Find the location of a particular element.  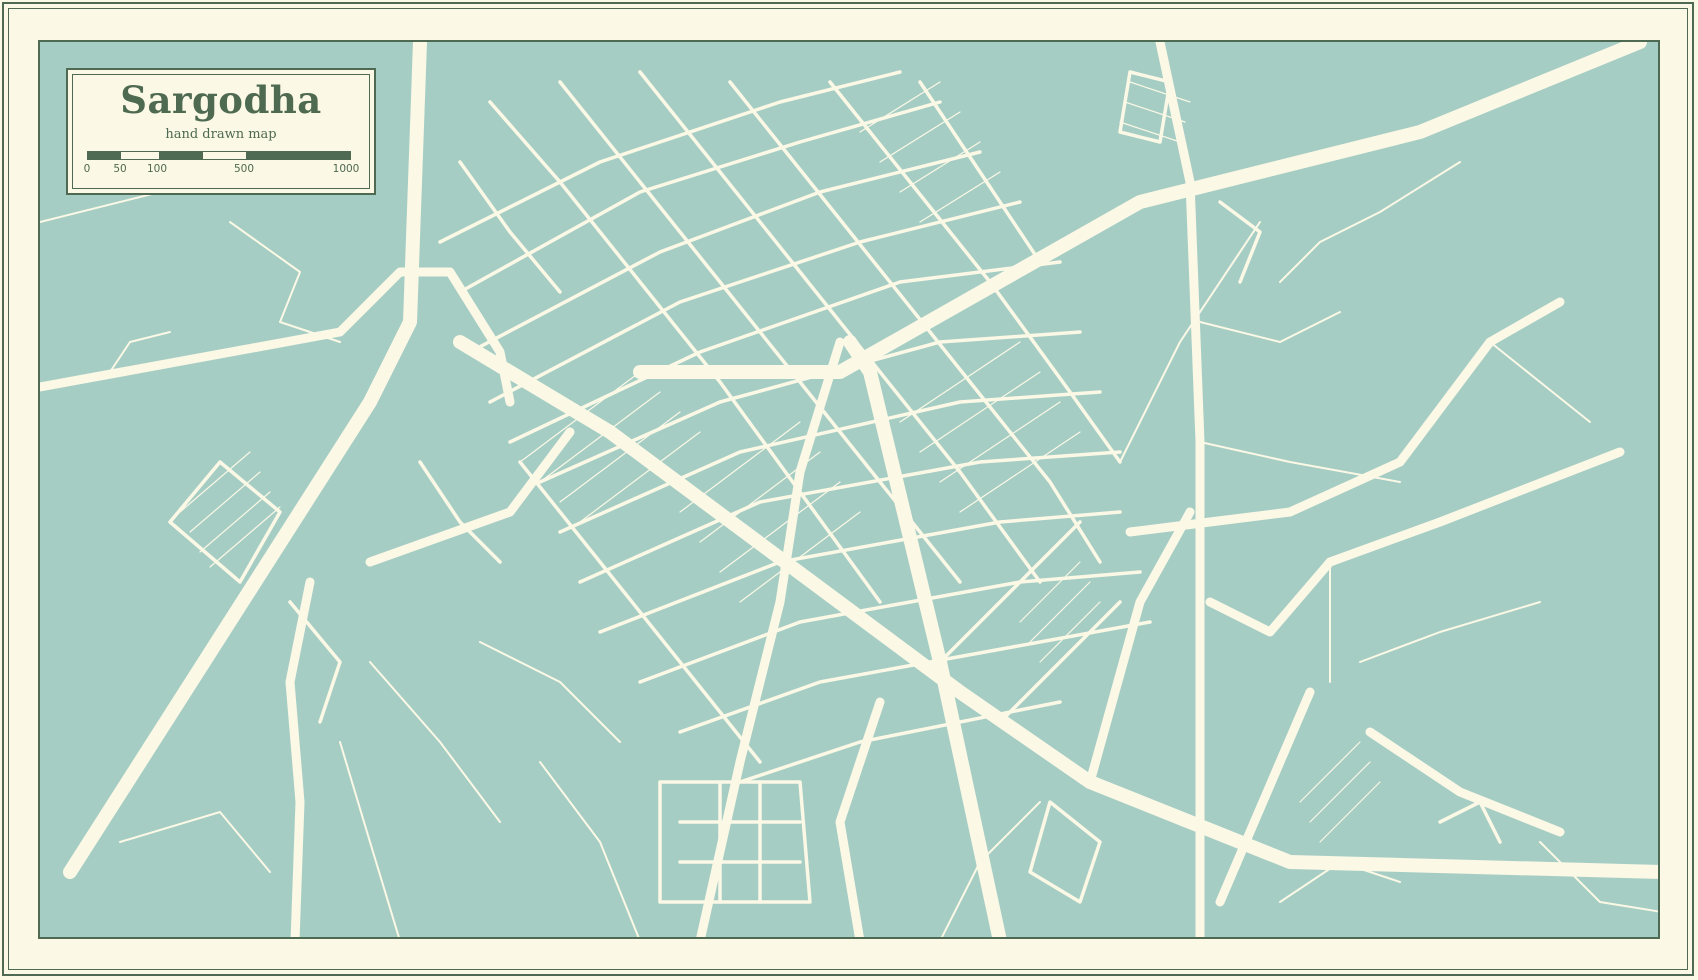

scale-bar is located at coordinates (219, 155).